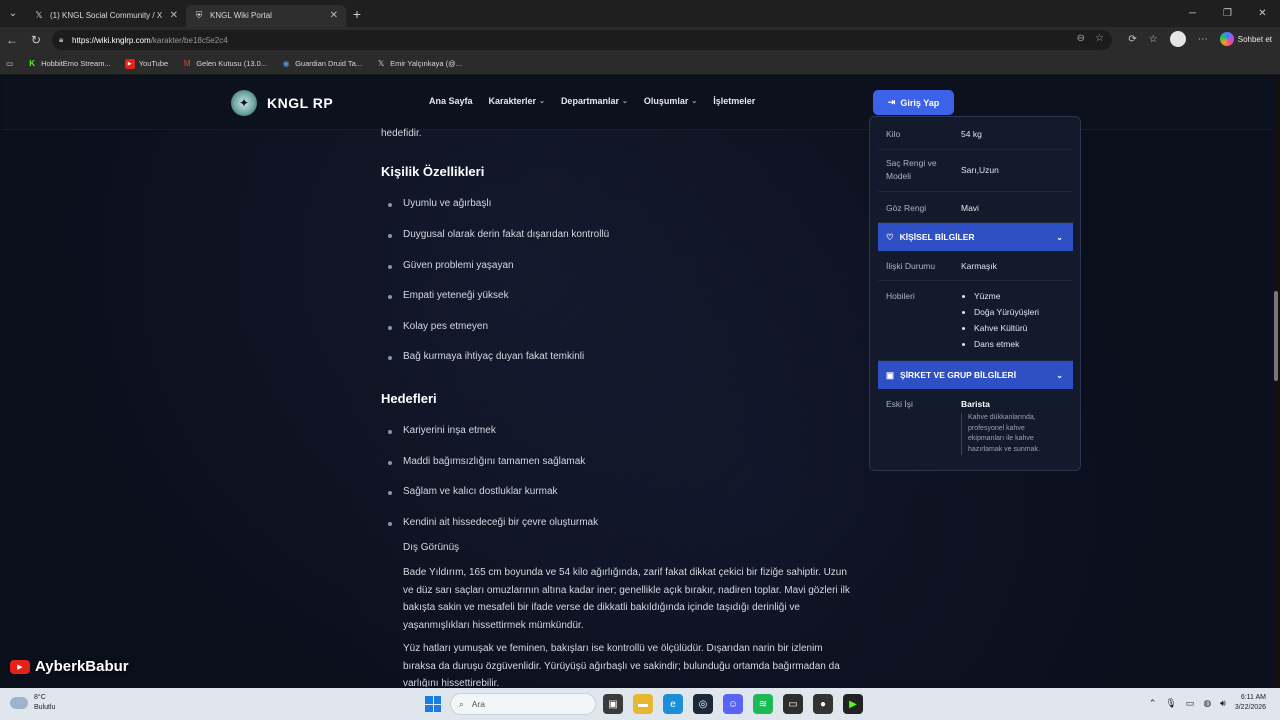  I want to click on microphone-icon: 🎙︎, so click(1170, 703).